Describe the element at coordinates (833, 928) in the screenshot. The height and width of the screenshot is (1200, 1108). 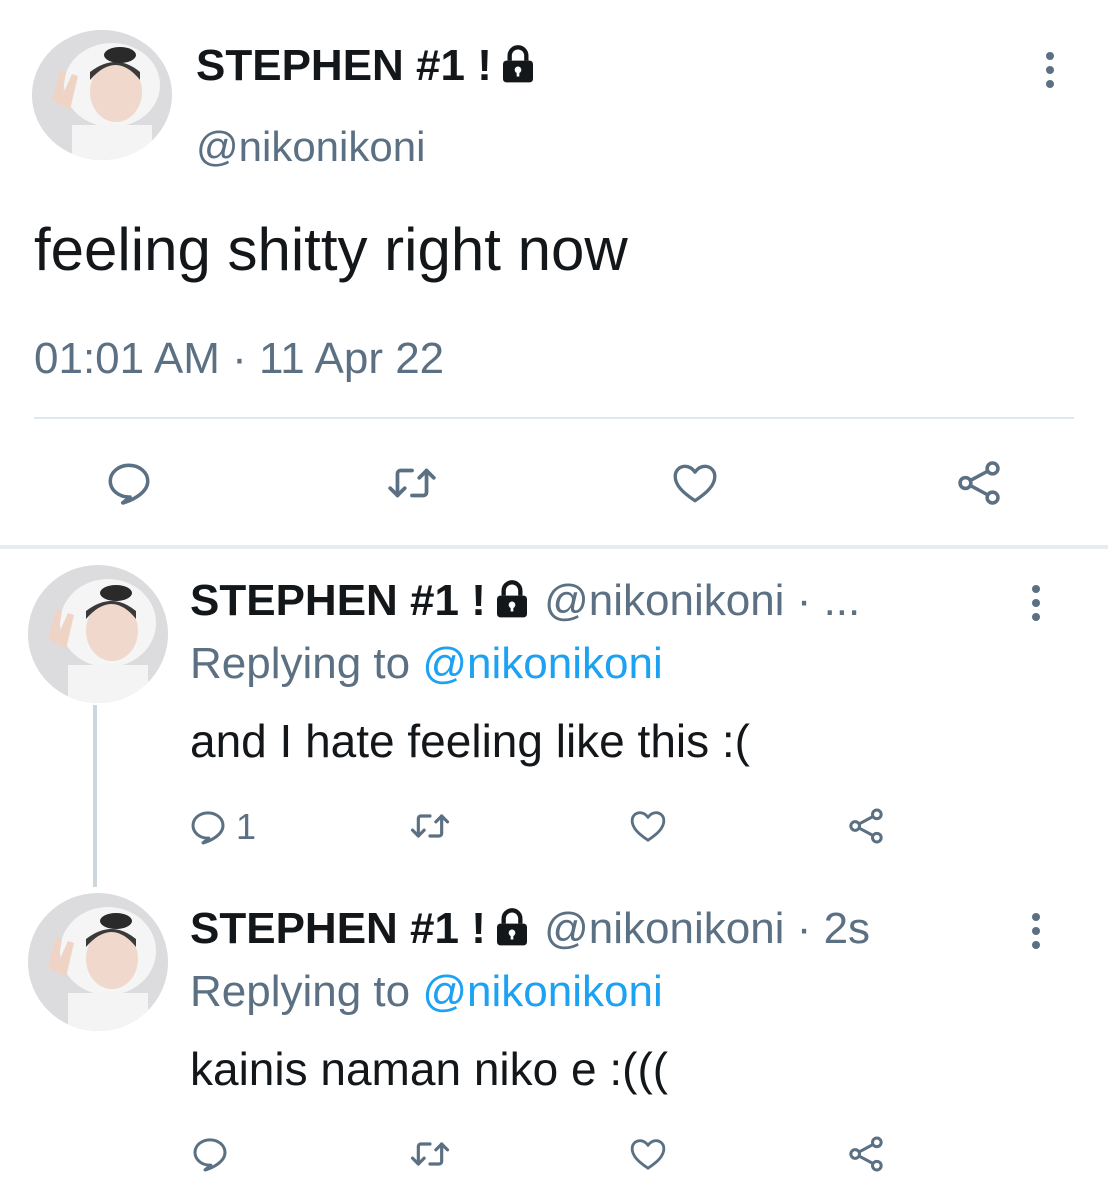
I see `tweet-meta: · 2s` at that location.